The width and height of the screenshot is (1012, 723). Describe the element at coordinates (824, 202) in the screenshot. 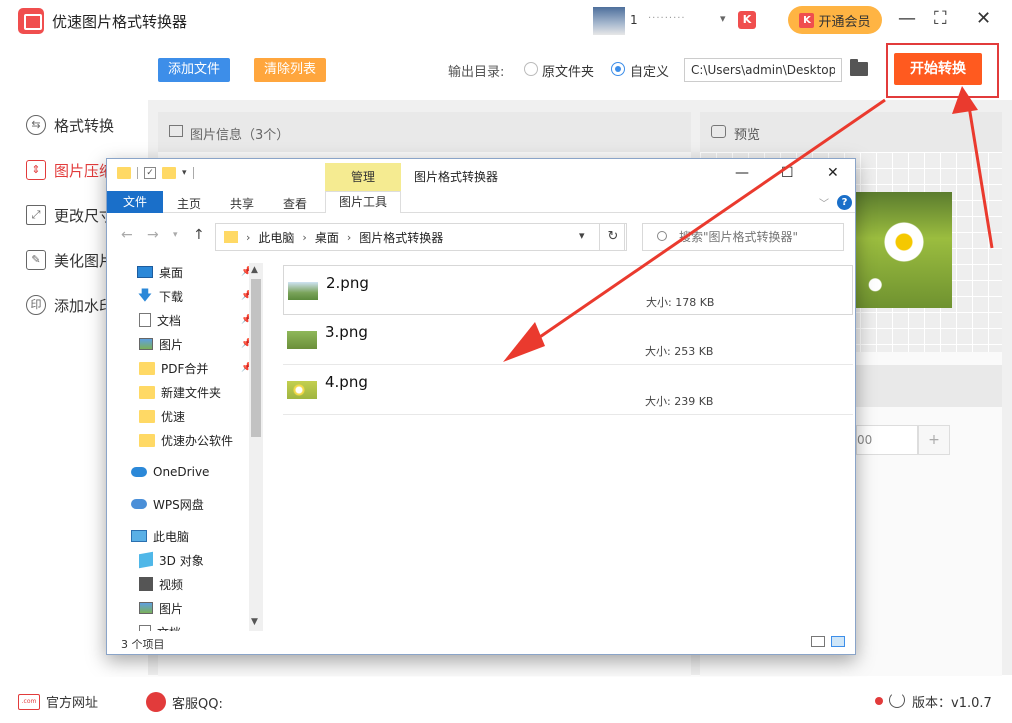

I see `chevron-down-icon: ﹀` at that location.